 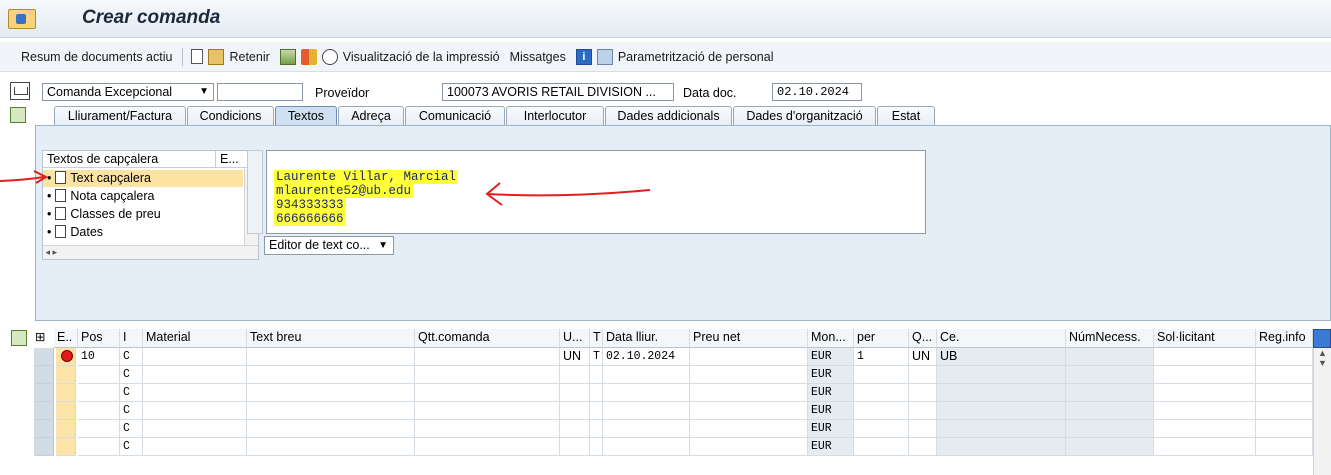 What do you see at coordinates (99, 338) in the screenshot?
I see `col-header-pos: Pos` at bounding box center [99, 338].